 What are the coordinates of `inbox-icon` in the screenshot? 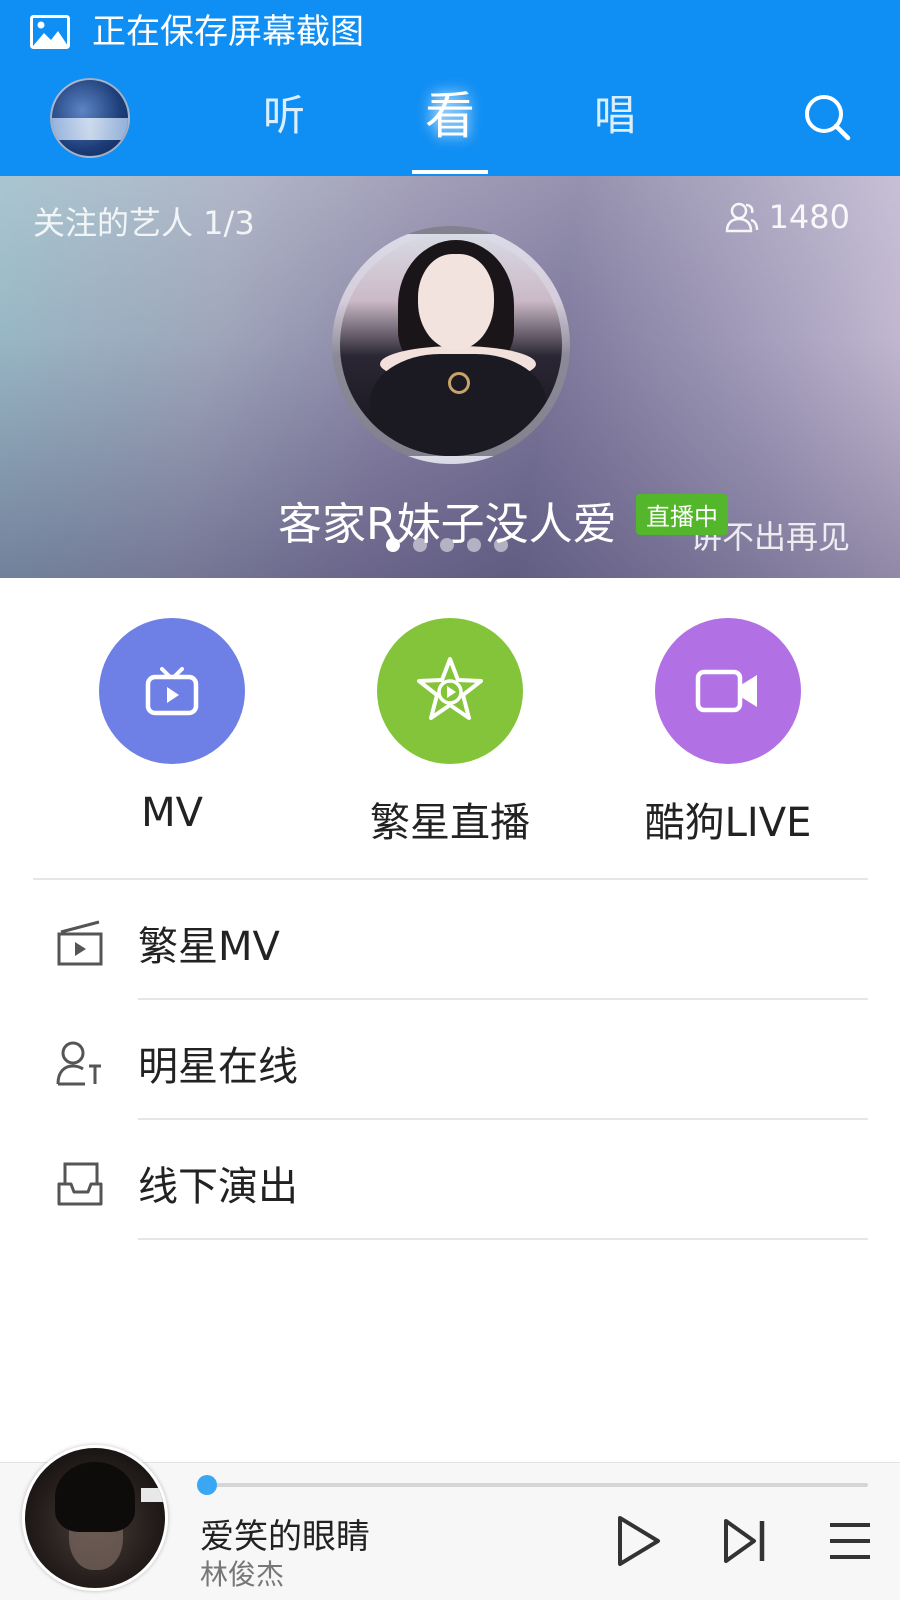 It's located at (80, 1184).